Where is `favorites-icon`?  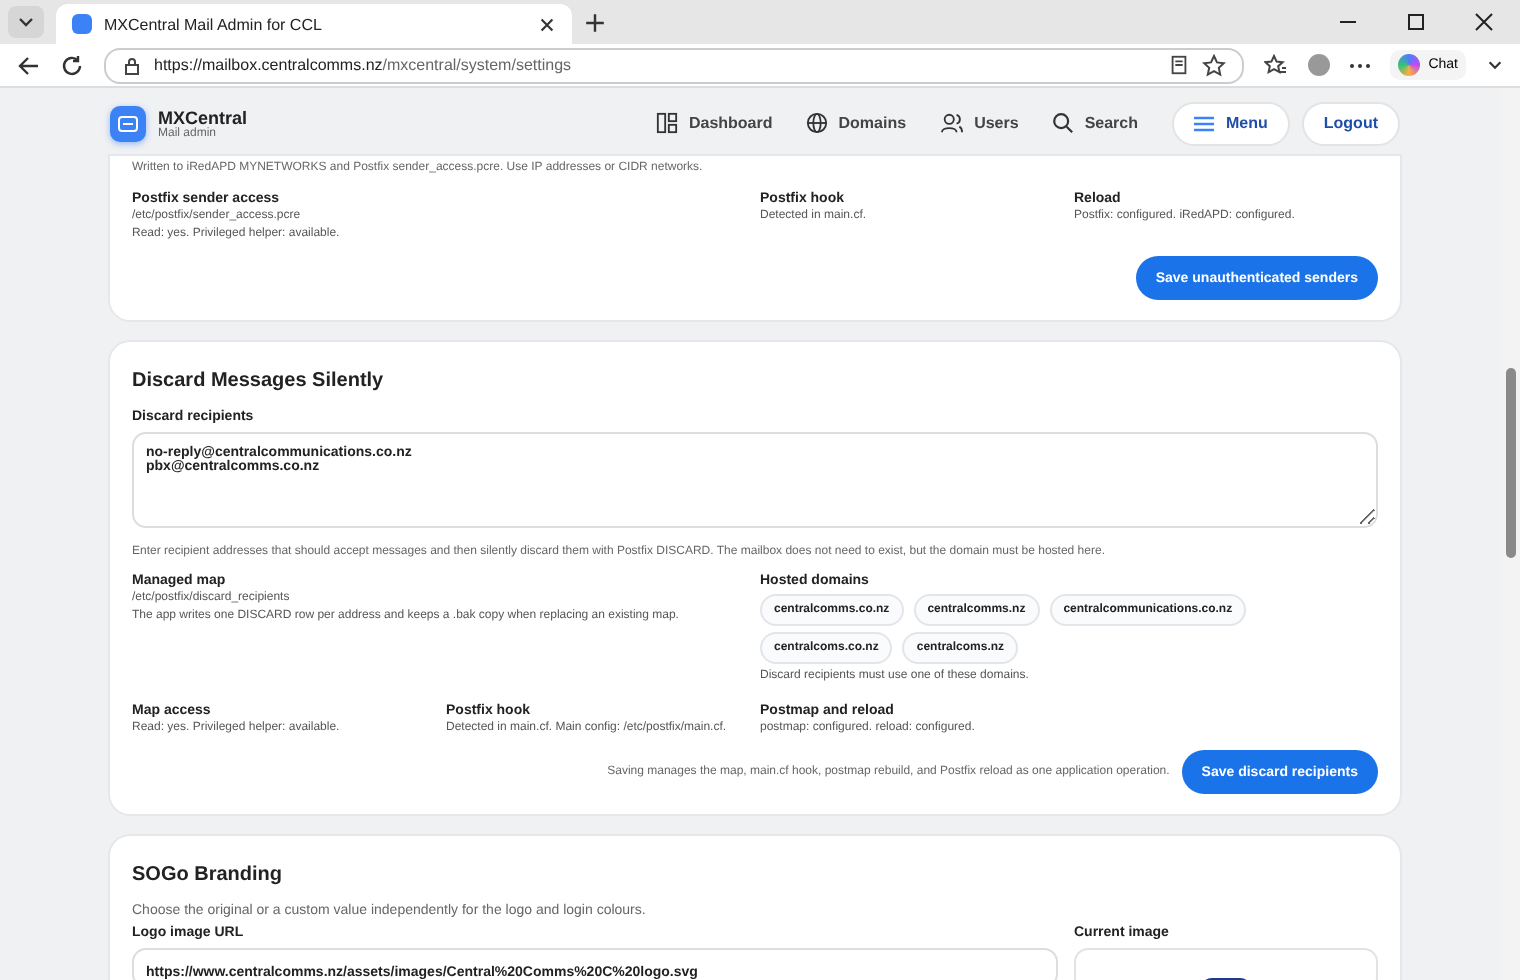 favorites-icon is located at coordinates (1276, 65).